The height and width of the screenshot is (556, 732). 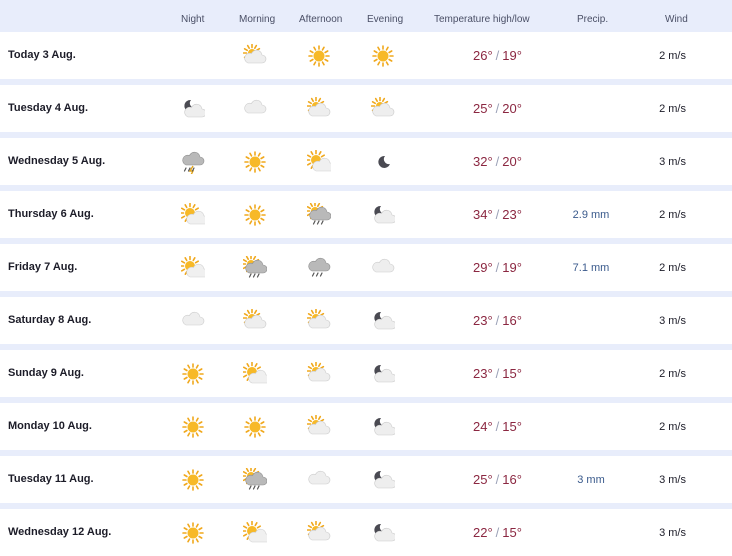 I want to click on column-morning: Morning, so click(x=257, y=19).